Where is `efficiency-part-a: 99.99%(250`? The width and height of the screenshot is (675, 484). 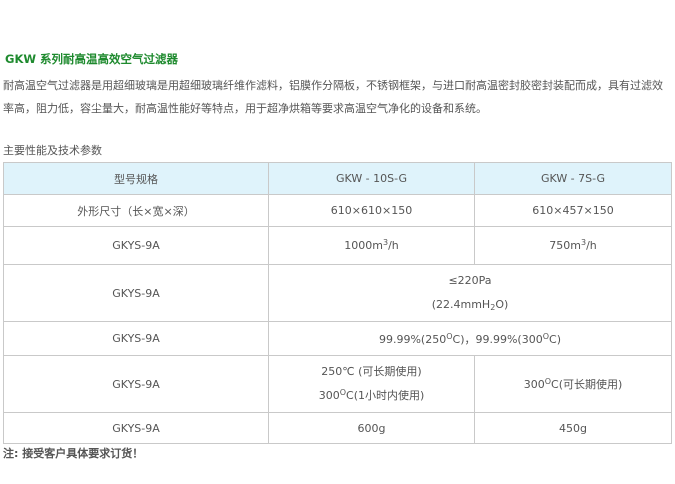
efficiency-part-a: 99.99%(250 is located at coordinates (412, 339).